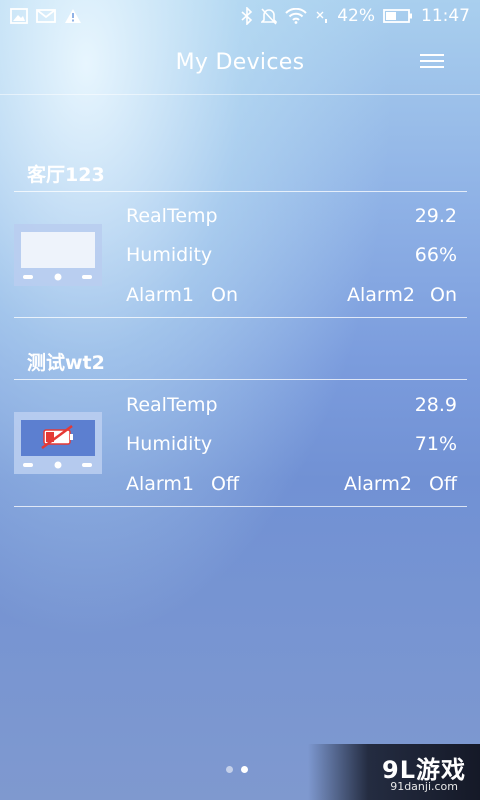 This screenshot has width=480, height=800. What do you see at coordinates (224, 295) in the screenshot?
I see `alarm1-value: On` at bounding box center [224, 295].